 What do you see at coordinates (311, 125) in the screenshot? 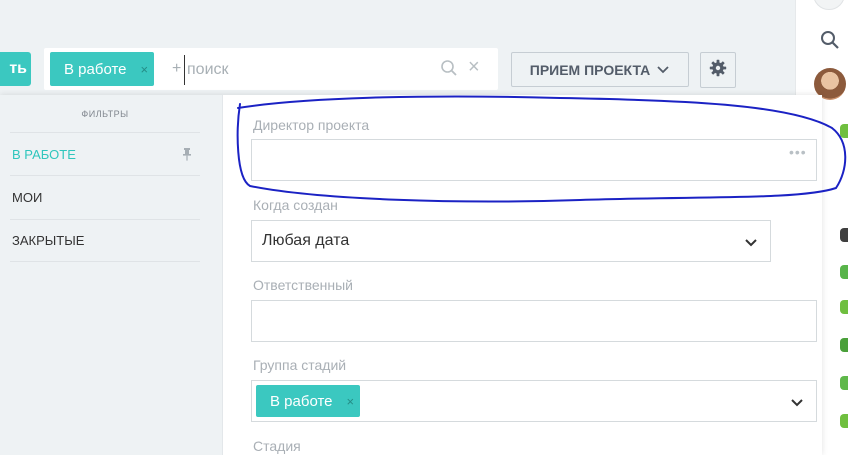
I see `director-label: Директор проекта` at bounding box center [311, 125].